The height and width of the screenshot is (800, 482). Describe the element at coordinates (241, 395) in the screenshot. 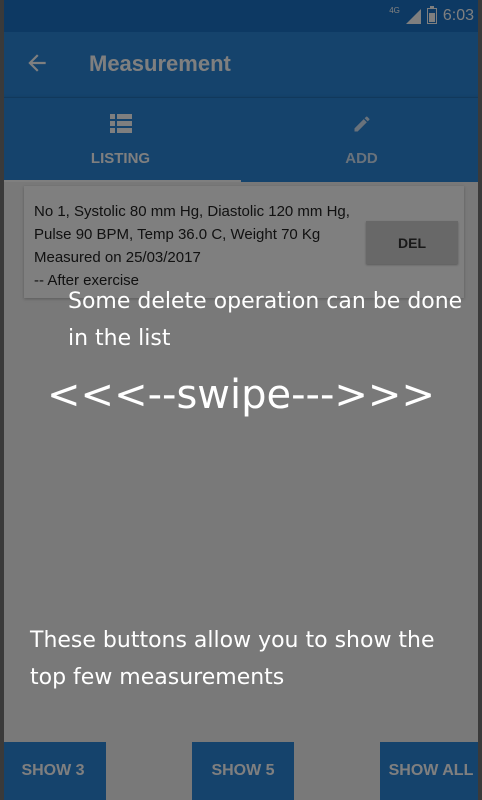

I see `swipe-hint: <<<--swipe--->>>` at that location.